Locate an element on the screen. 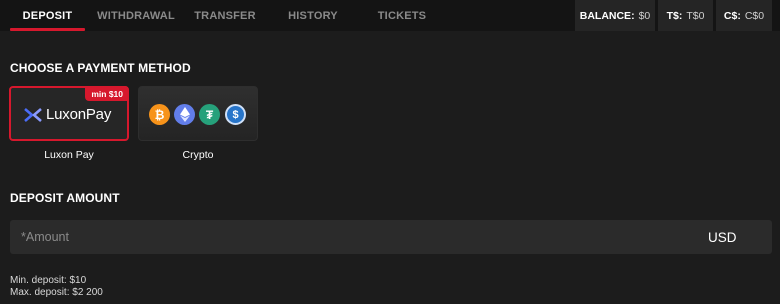 This screenshot has width=780, height=304. payment-method-luxonpay: min $10 LuxonPay is located at coordinates (69, 113).